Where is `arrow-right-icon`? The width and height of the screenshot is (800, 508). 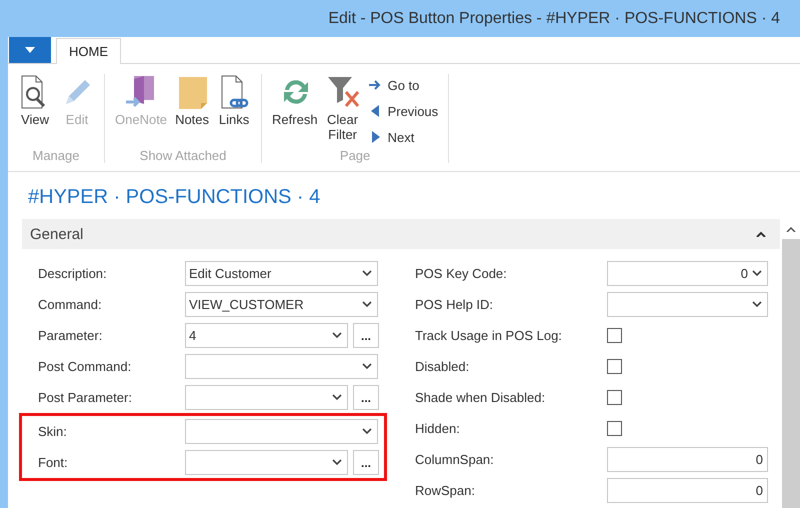 arrow-right-icon is located at coordinates (375, 85).